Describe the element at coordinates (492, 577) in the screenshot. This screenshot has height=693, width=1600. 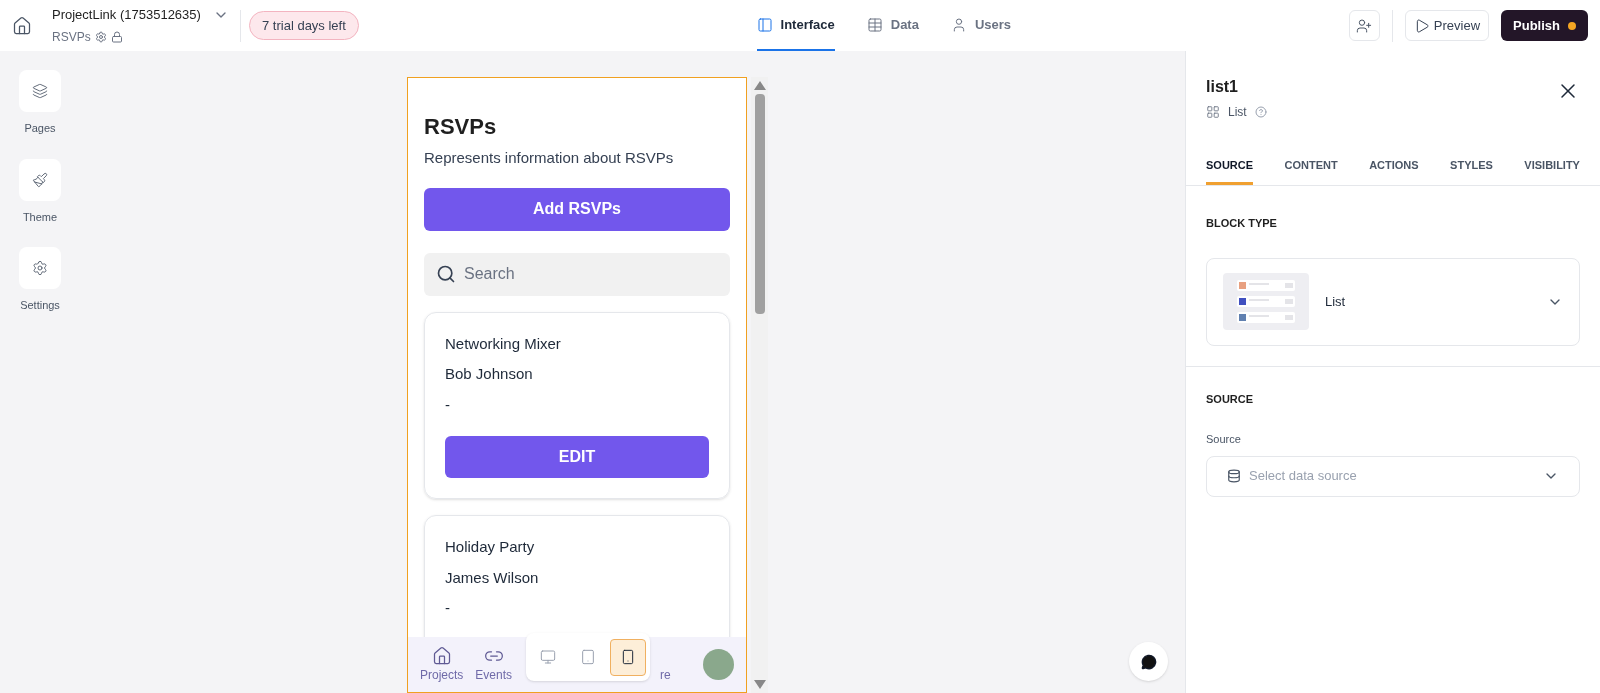
I see `guest-name: James Wilson` at that location.